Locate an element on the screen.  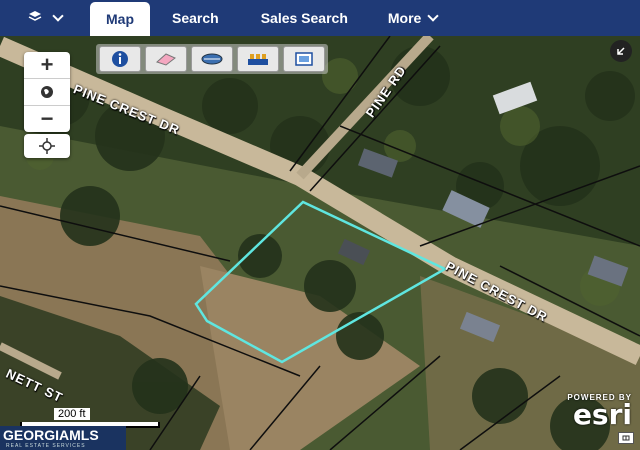
print-icon is located at coordinates (304, 59).